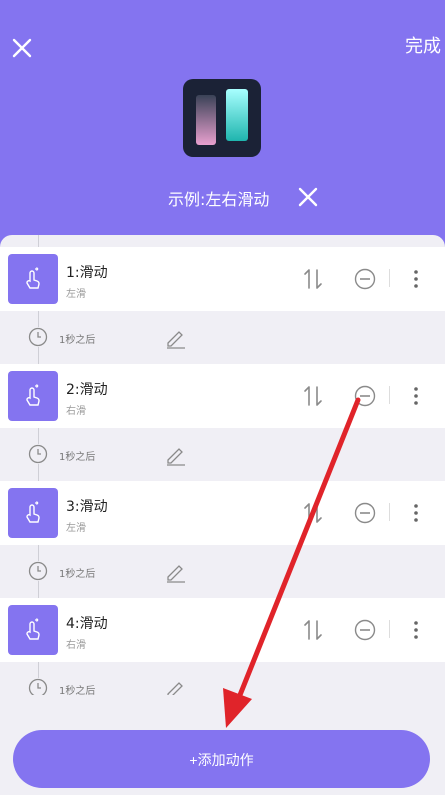 The image size is (445, 795). I want to click on action-title: 4:滑动, so click(87, 624).